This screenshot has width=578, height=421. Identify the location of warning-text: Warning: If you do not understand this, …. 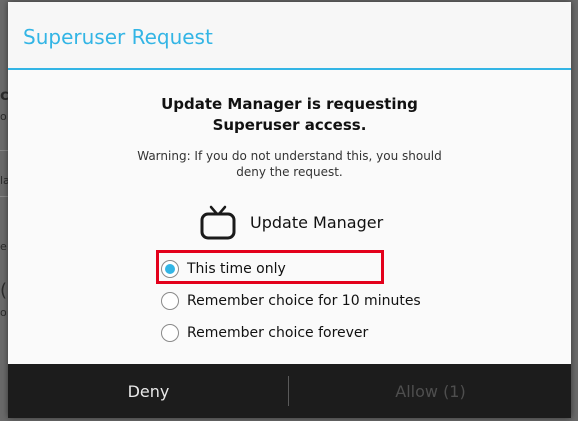
(289, 164).